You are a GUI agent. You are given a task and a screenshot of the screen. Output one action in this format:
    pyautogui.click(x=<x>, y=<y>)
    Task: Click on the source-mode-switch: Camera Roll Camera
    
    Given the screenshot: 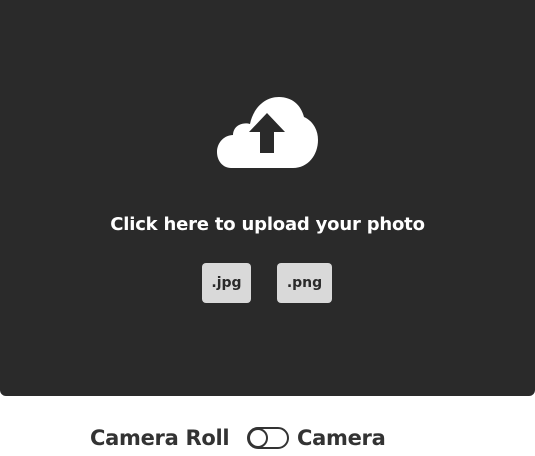 What is the action you would take?
    pyautogui.click(x=267, y=438)
    